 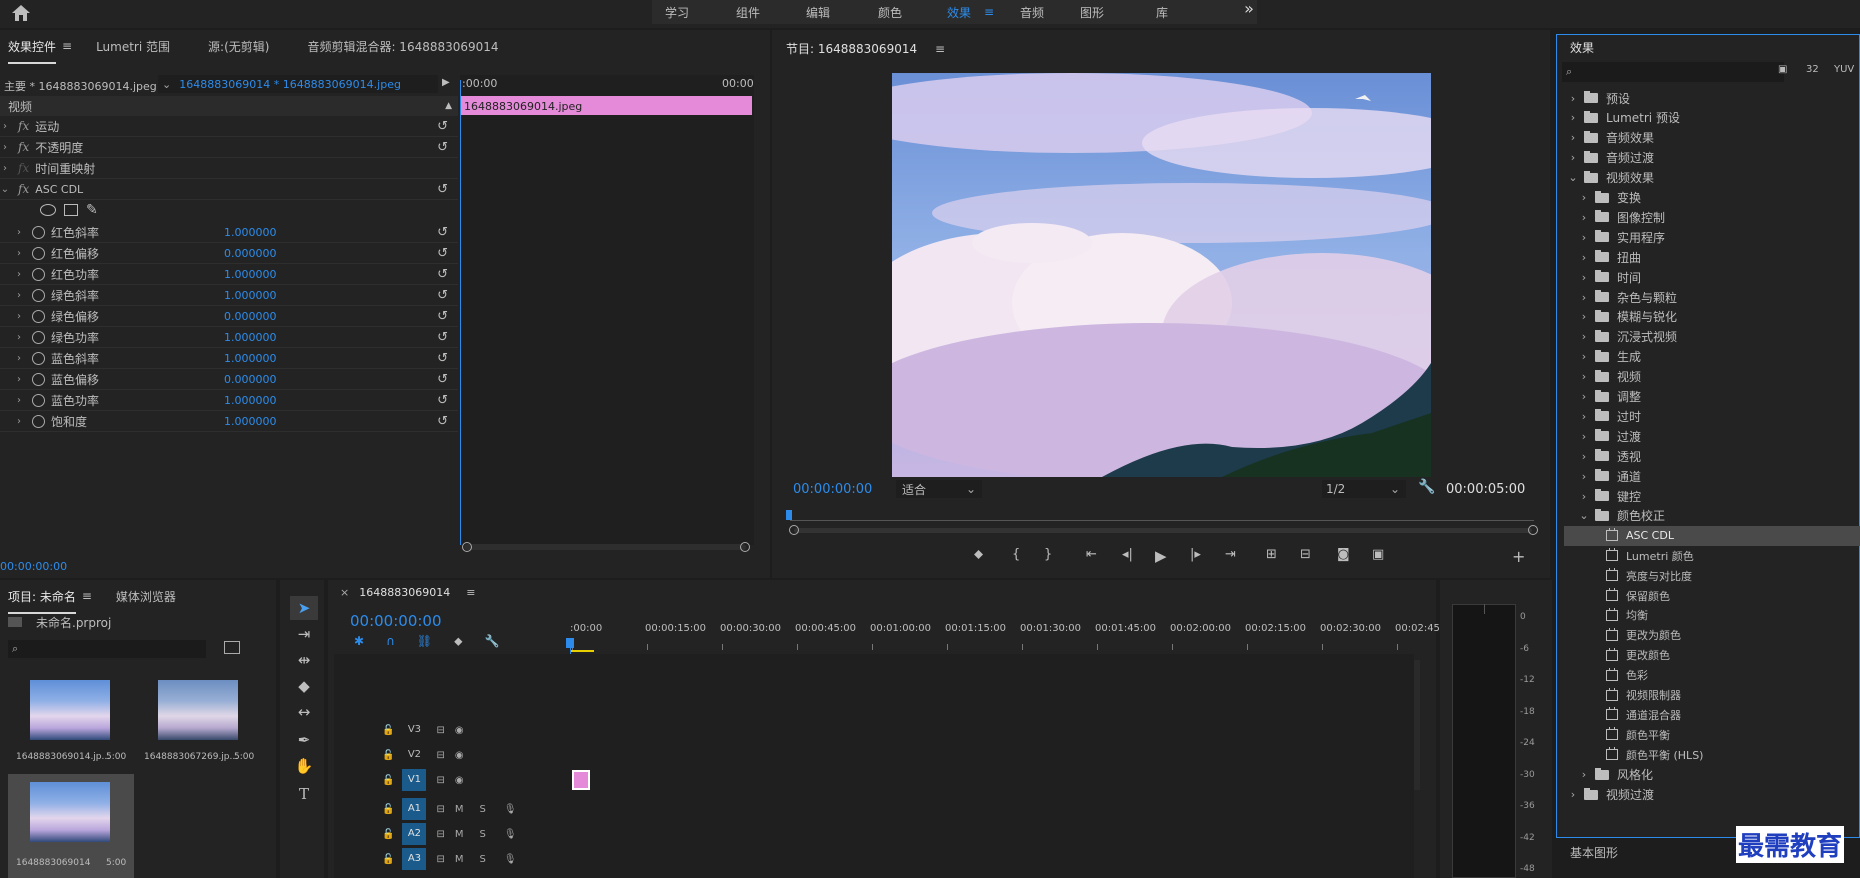 What do you see at coordinates (1364, 489) in the screenshot?
I see `resolution-select: 1/2 ⌄` at bounding box center [1364, 489].